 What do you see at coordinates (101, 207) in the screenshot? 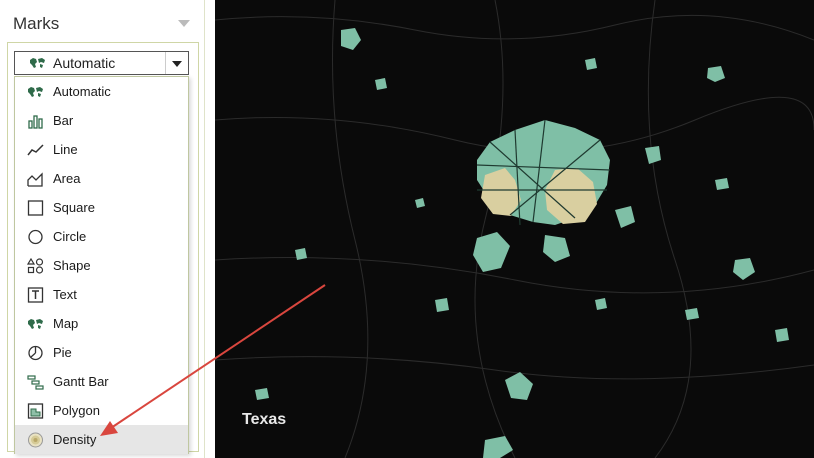
I see `dropdown-item-square: Square` at bounding box center [101, 207].